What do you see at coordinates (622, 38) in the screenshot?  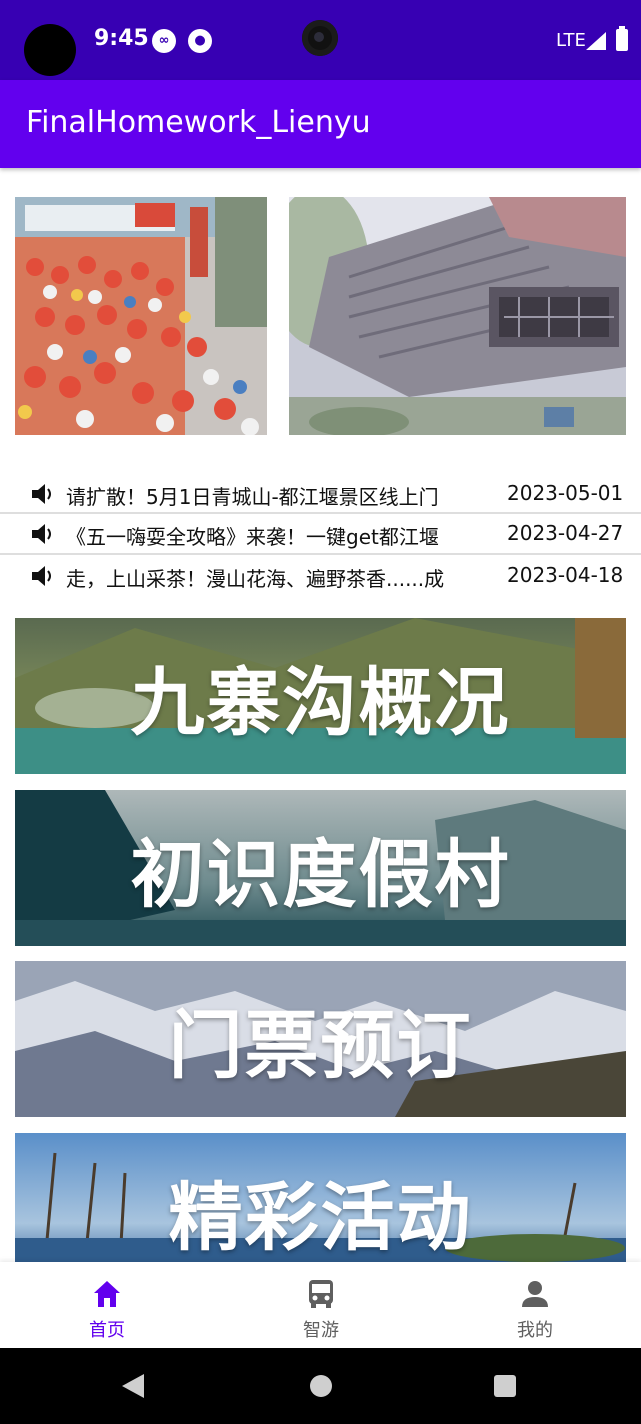 I see `battery-icon` at bounding box center [622, 38].